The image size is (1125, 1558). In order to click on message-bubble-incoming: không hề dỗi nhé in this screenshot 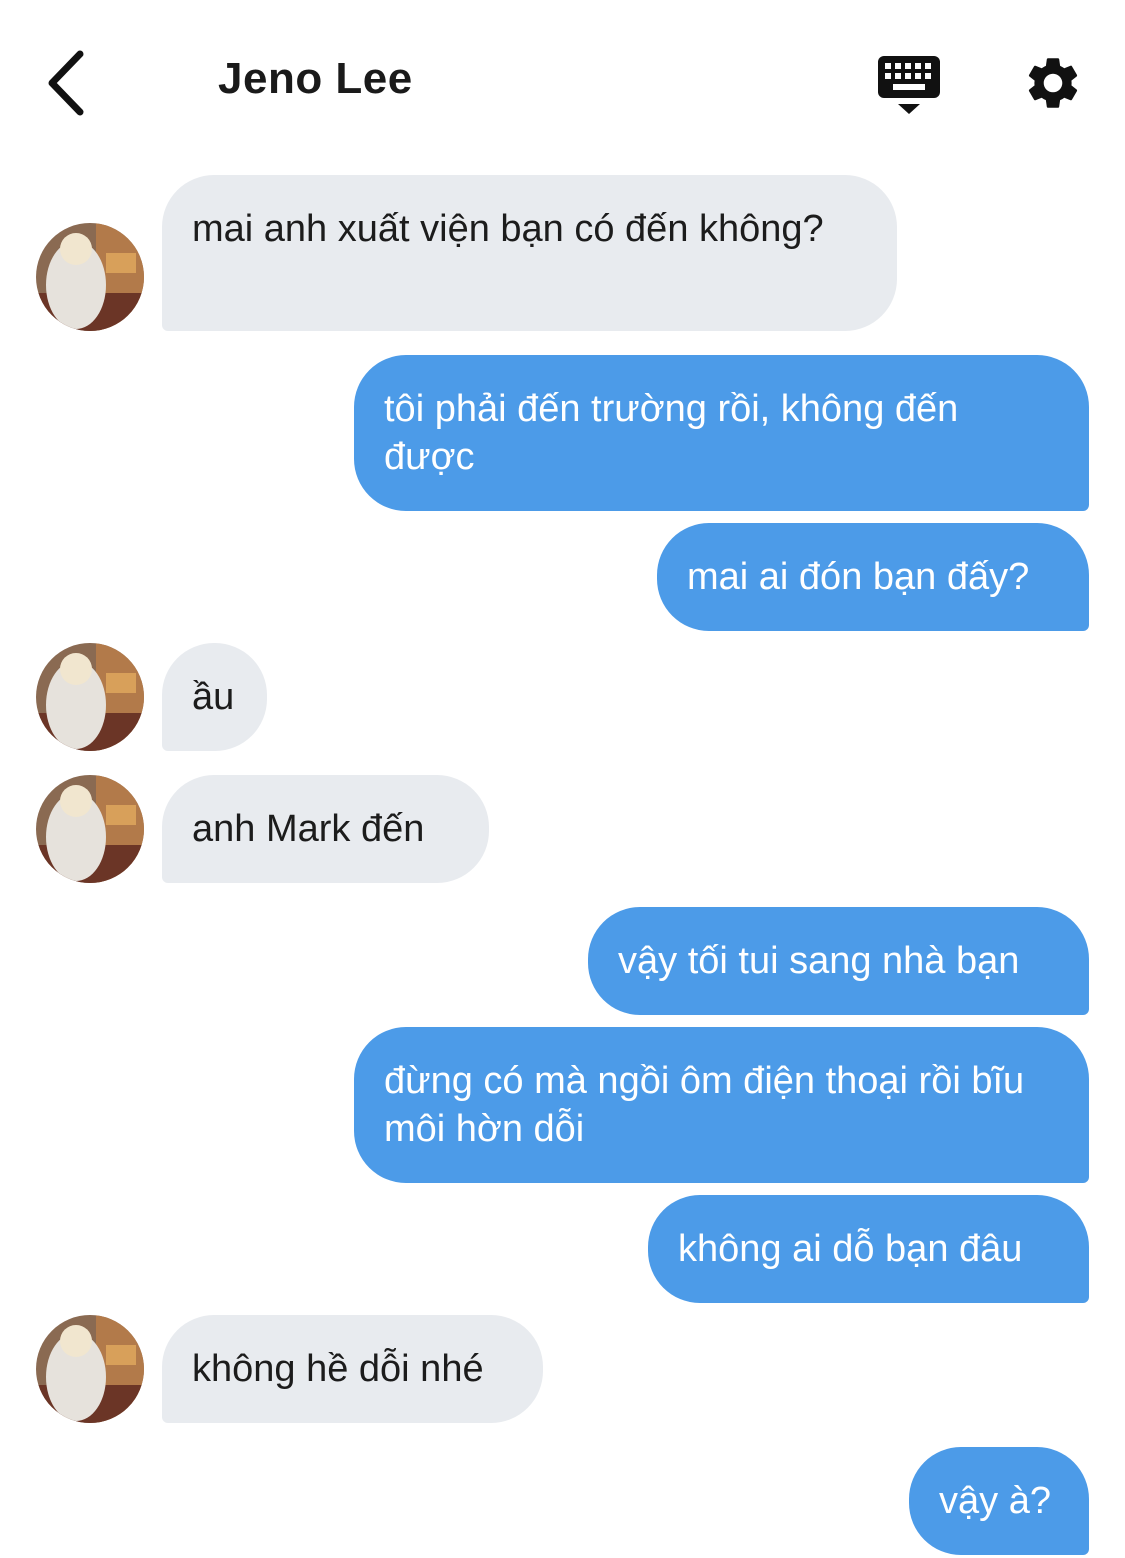, I will do `click(352, 1369)`.